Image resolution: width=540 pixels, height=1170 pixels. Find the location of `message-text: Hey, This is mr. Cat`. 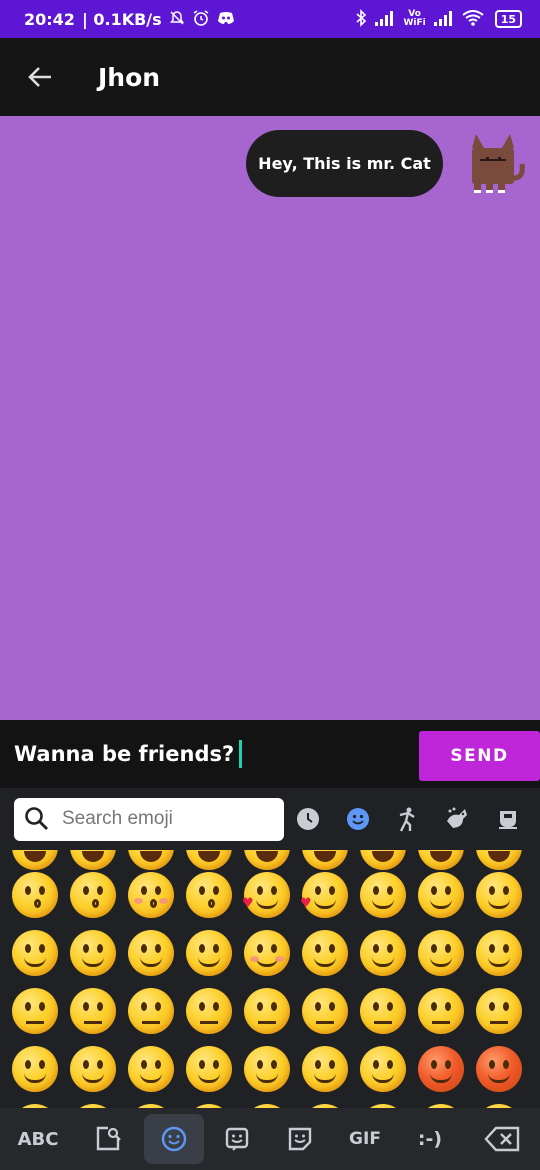

message-text: Hey, This is mr. Cat is located at coordinates (344, 163).